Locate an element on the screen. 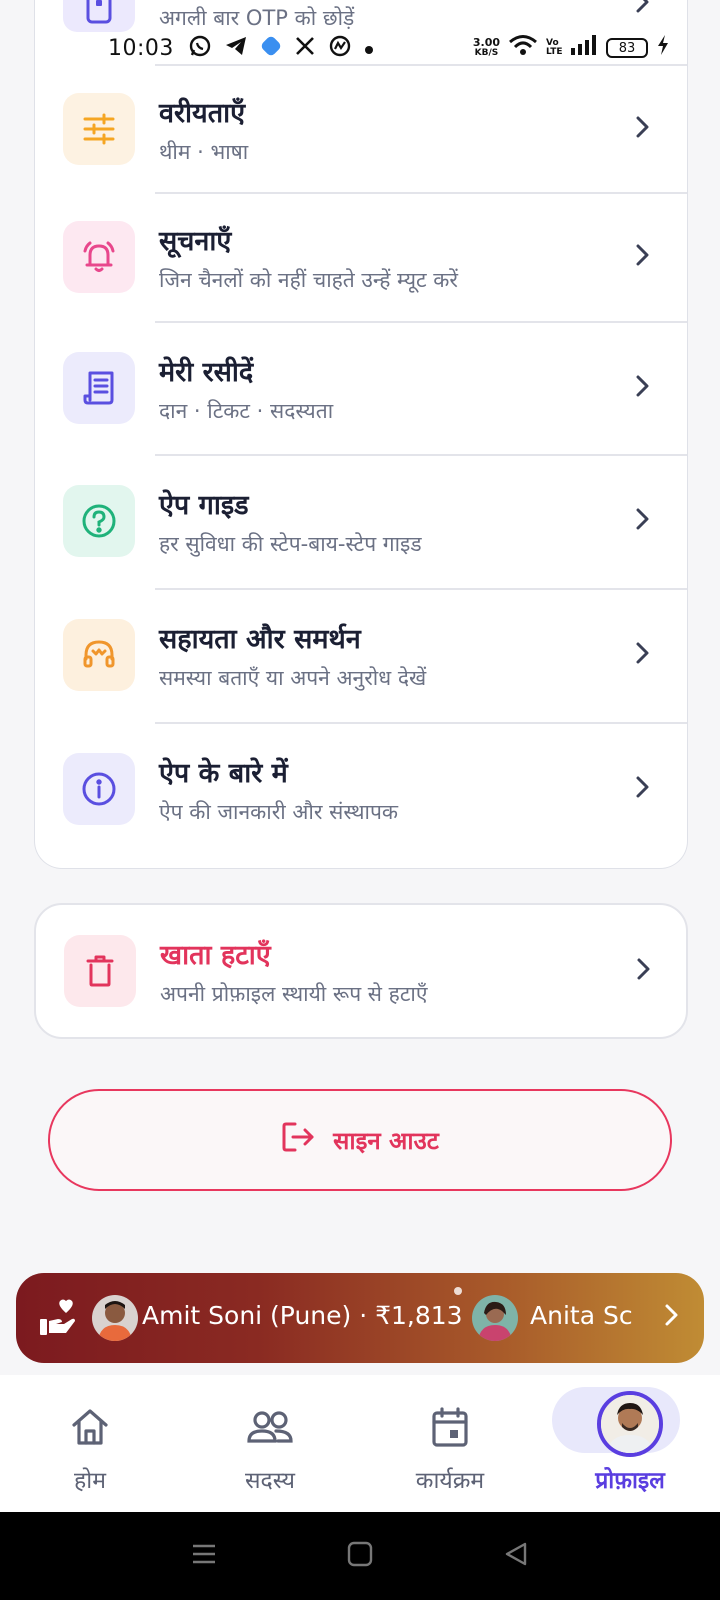 The image size is (720, 1600). bottom-nav: होम सदस्य कार्यक्रम प्रोफ़ाइल is located at coordinates (360, 1443).